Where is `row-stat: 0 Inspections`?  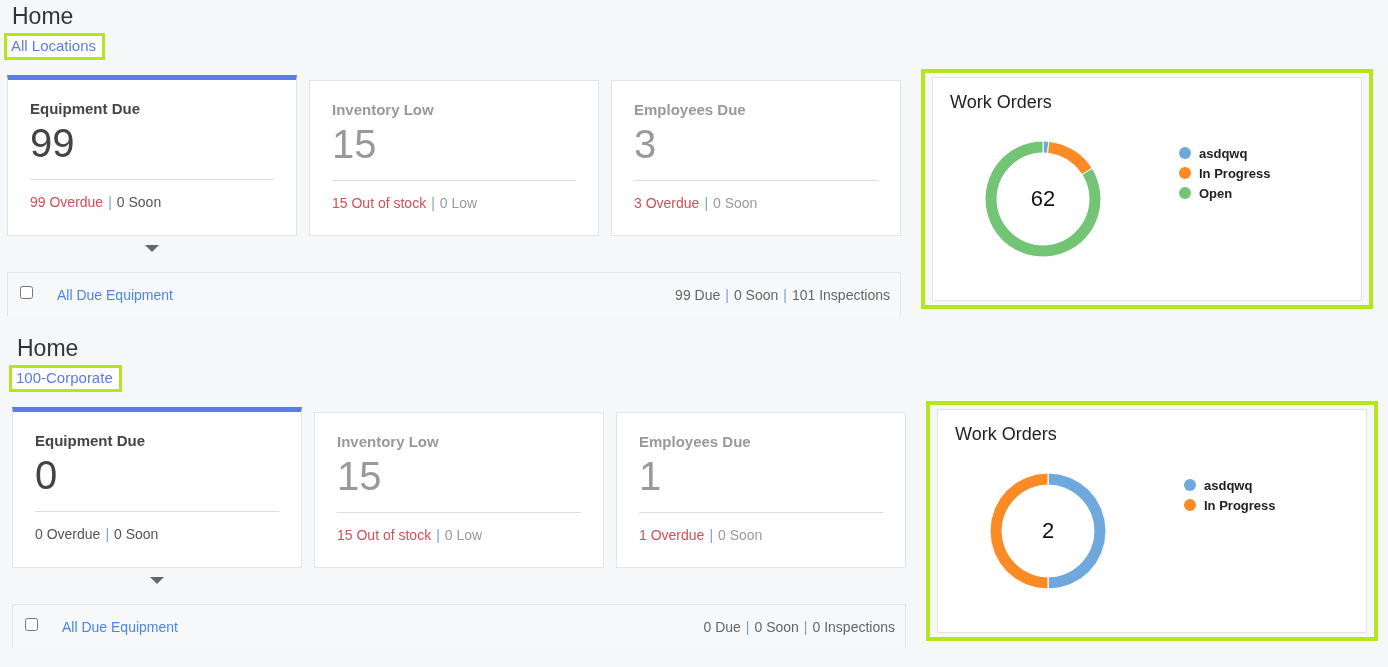 row-stat: 0 Inspections is located at coordinates (853, 626).